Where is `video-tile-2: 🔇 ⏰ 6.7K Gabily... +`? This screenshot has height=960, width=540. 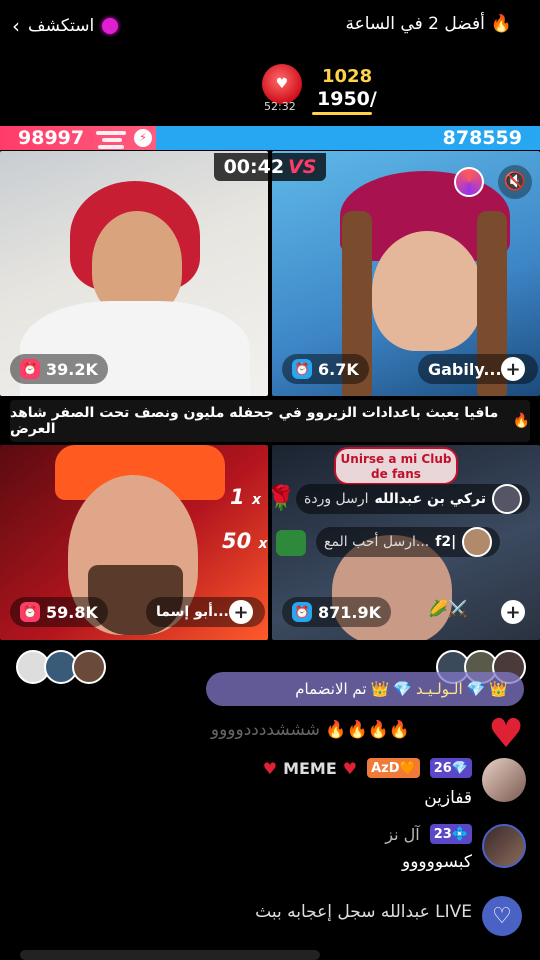 video-tile-2: 🔇 ⏰ 6.7K Gabily... + is located at coordinates (406, 273).